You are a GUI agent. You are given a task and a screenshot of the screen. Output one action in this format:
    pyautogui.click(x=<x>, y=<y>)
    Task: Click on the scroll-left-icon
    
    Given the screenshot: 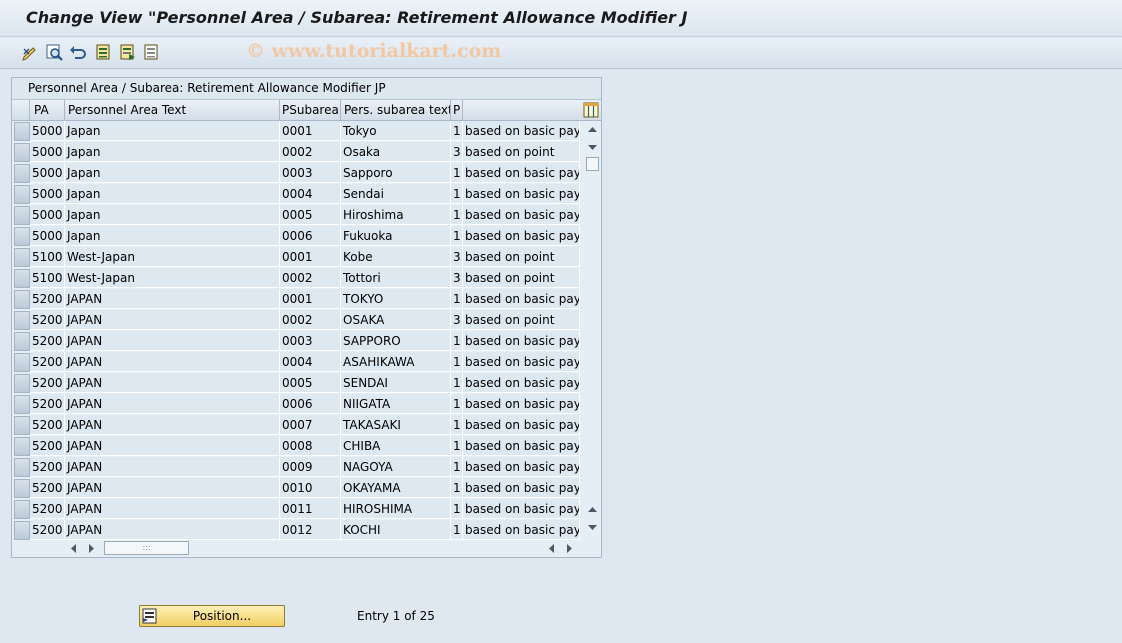 What is the action you would take?
    pyautogui.click(x=552, y=548)
    